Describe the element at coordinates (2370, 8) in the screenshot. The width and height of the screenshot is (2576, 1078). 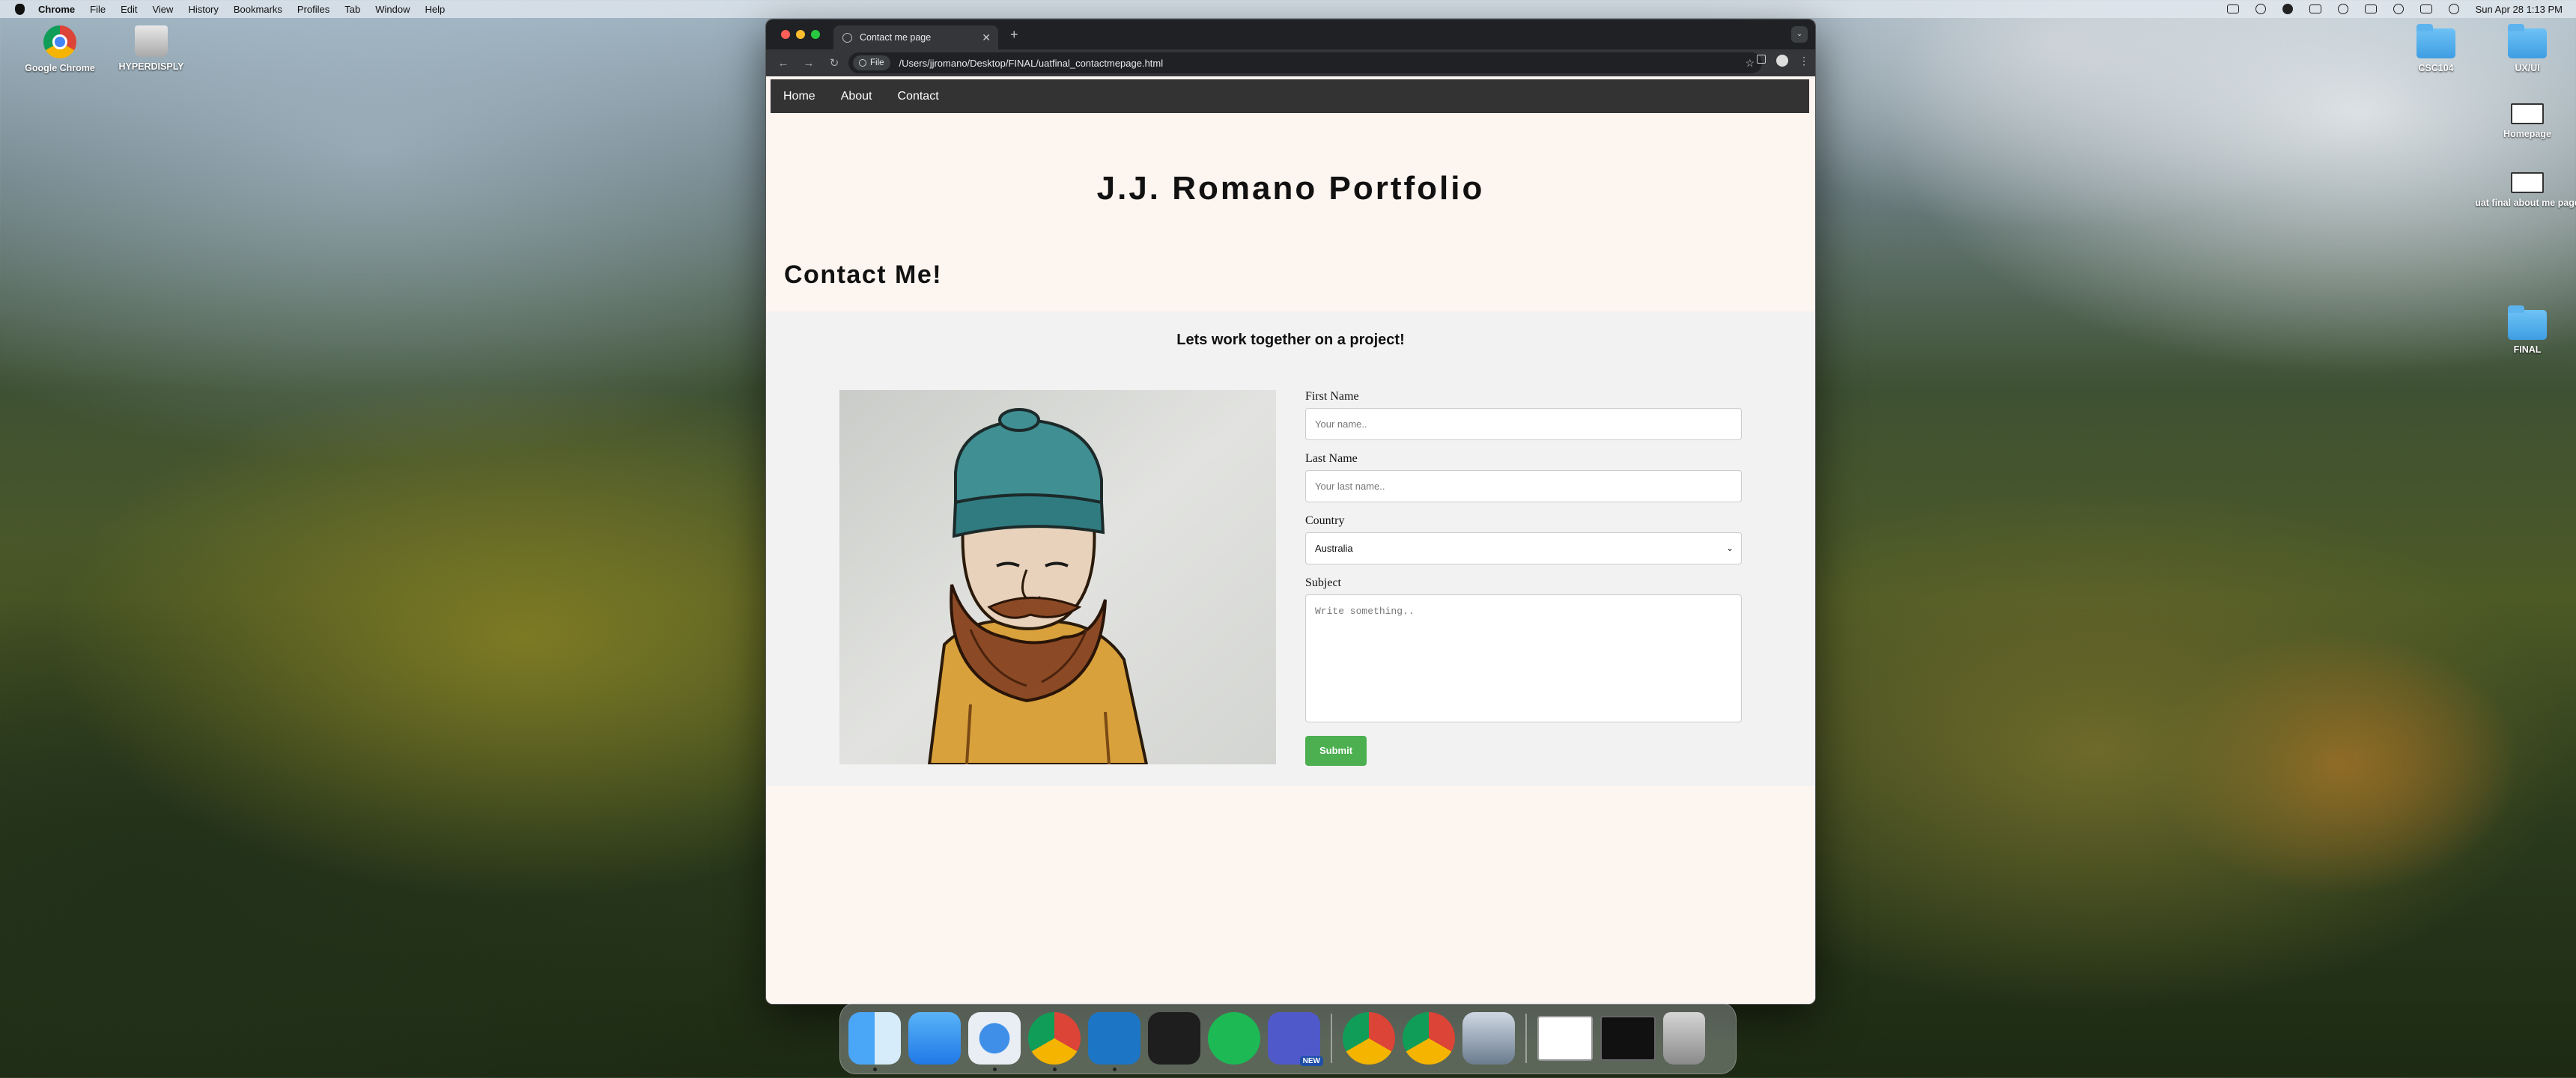
I see `control-center-icon` at that location.